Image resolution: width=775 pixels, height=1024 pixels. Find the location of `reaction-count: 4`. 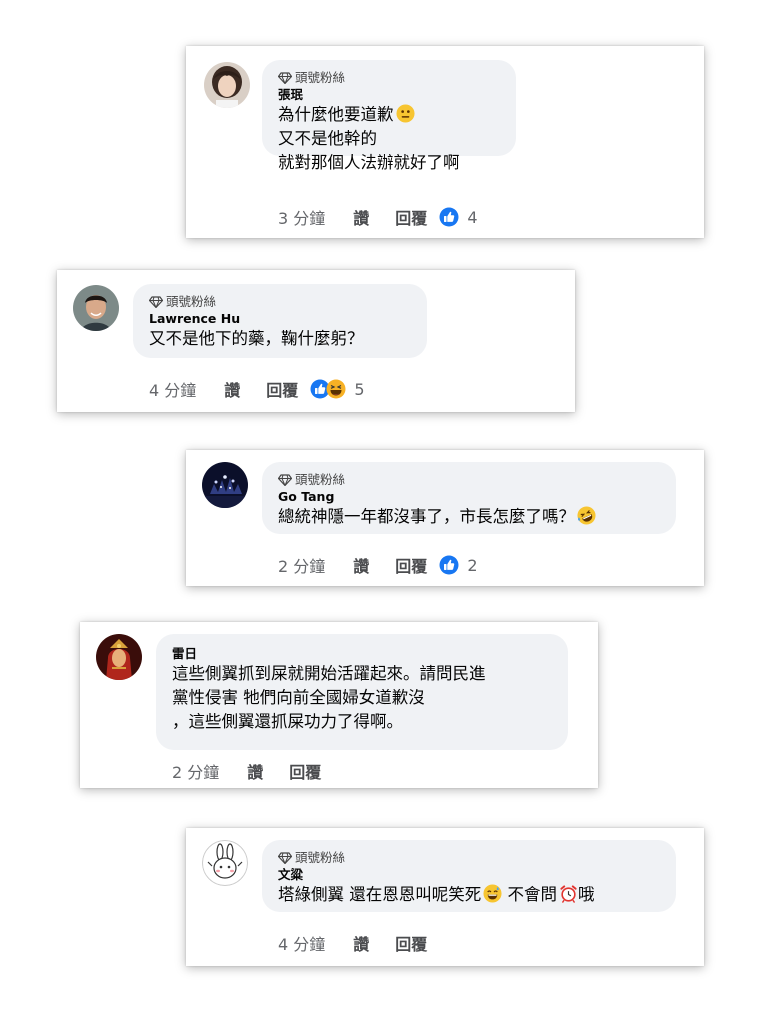

reaction-count: 4 is located at coordinates (472, 217).